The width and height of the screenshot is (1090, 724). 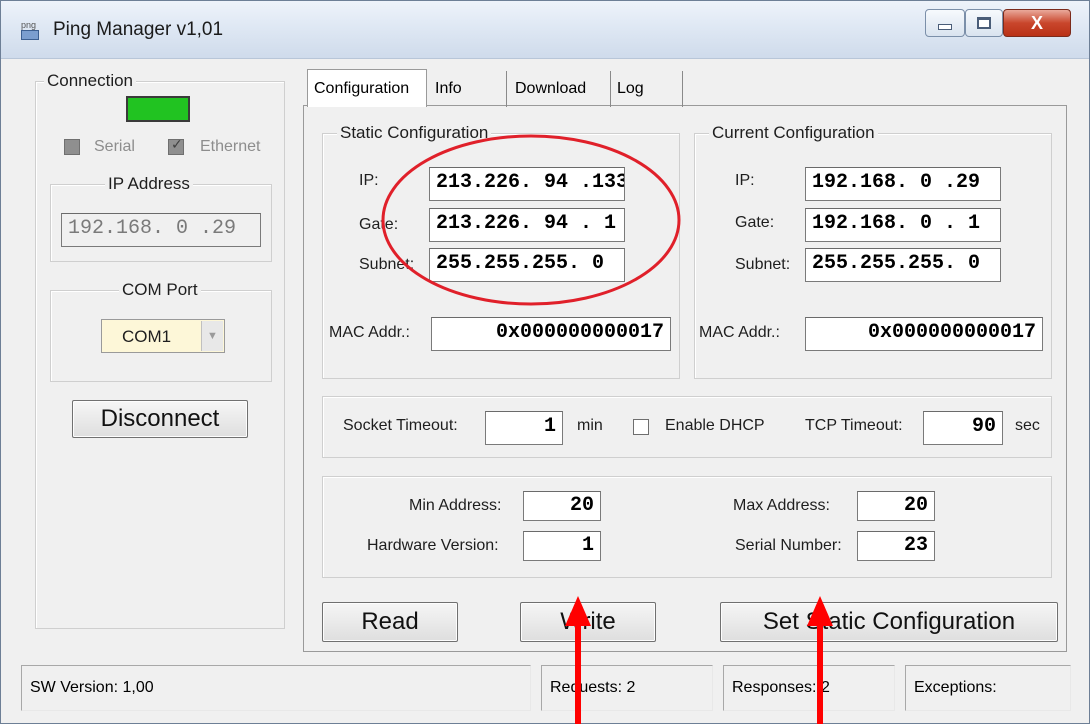 I want to click on read-button: Read, so click(x=390, y=622).